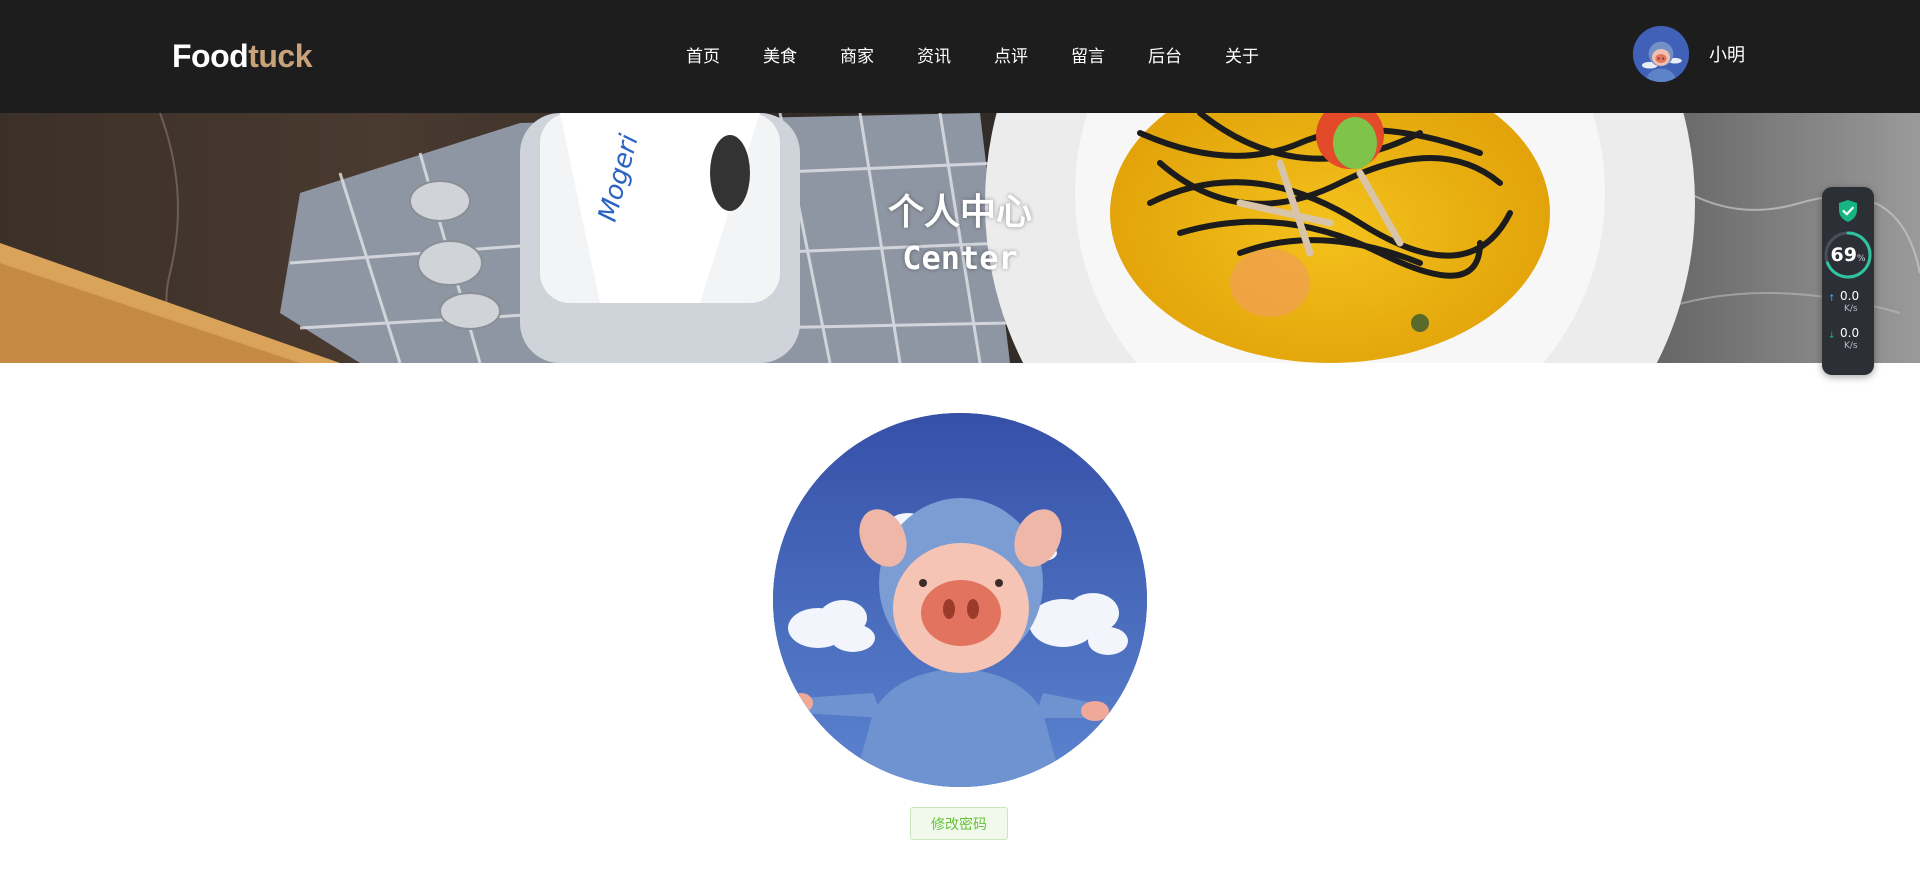  What do you see at coordinates (960, 258) in the screenshot?
I see `banner-subtitle: Center` at bounding box center [960, 258].